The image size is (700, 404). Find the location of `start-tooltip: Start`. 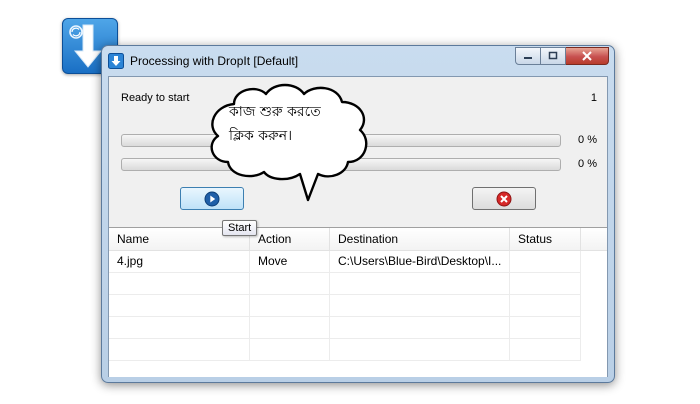

start-tooltip: Start is located at coordinates (240, 228).